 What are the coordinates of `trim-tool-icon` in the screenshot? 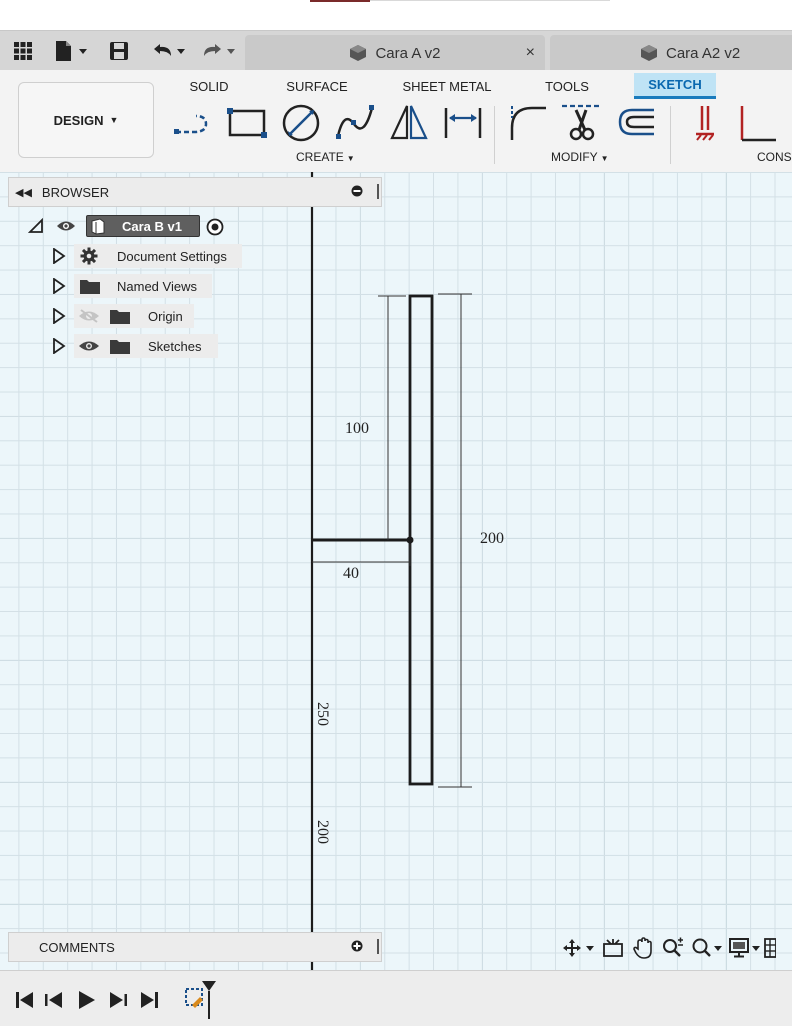 It's located at (581, 123).